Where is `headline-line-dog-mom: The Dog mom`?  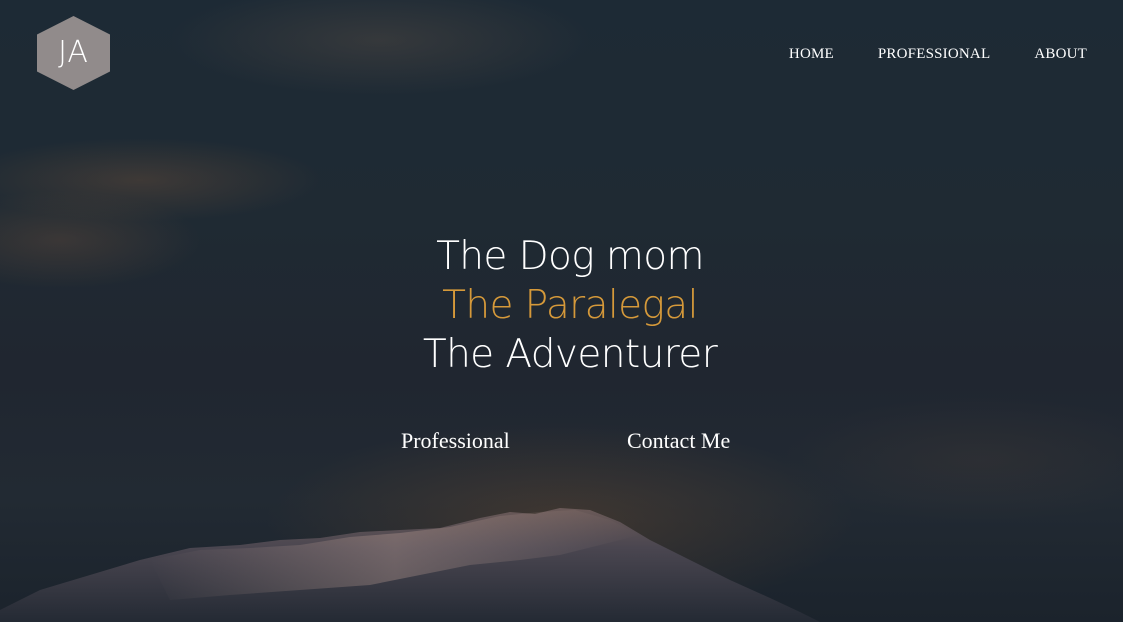 headline-line-dog-mom: The Dog mom is located at coordinates (570, 256).